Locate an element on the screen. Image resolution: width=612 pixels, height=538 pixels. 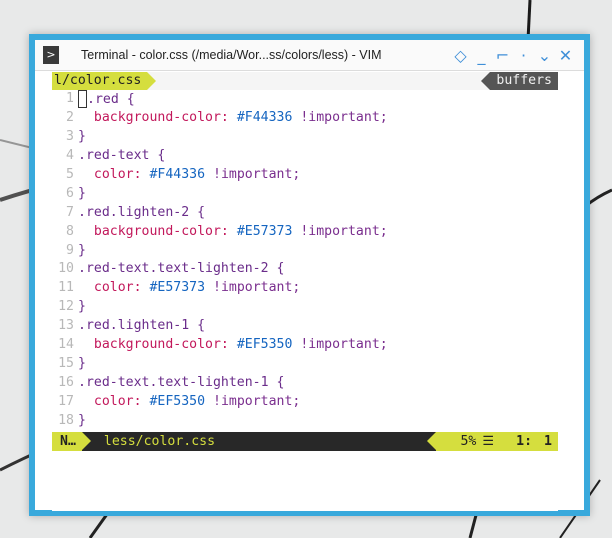
shade-icon: · is located at coordinates (523, 55).